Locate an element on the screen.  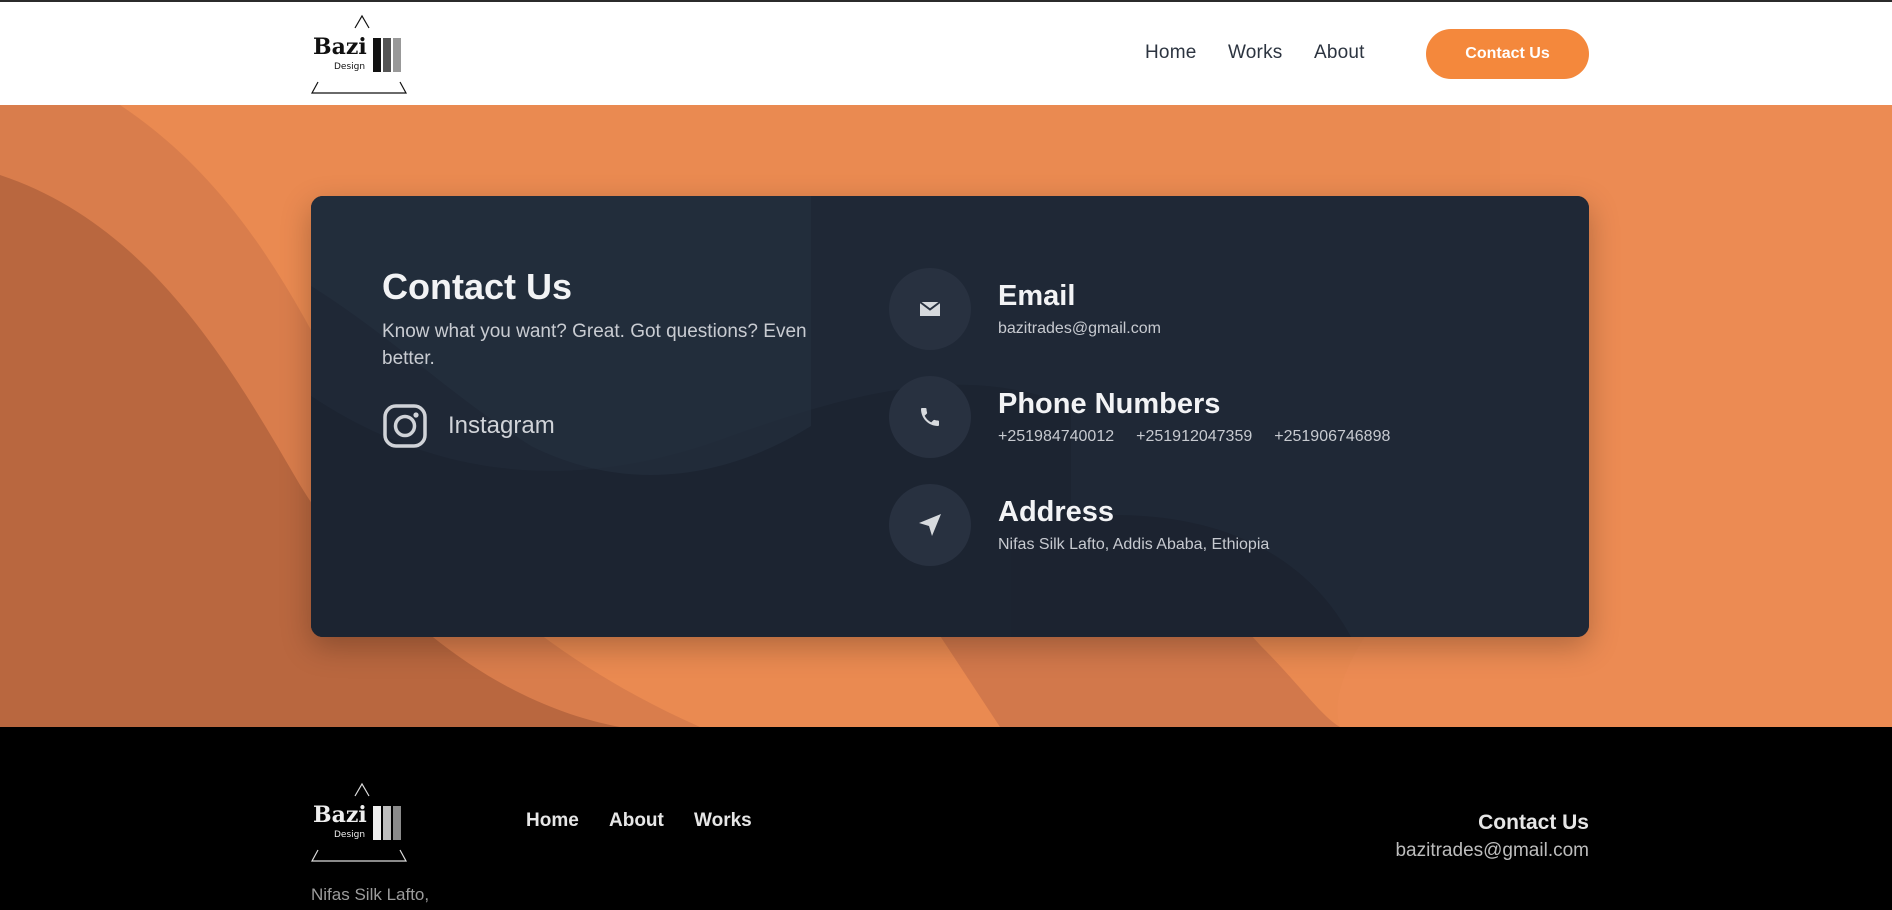
footer-contact-heading: Contact Us is located at coordinates (1533, 822).